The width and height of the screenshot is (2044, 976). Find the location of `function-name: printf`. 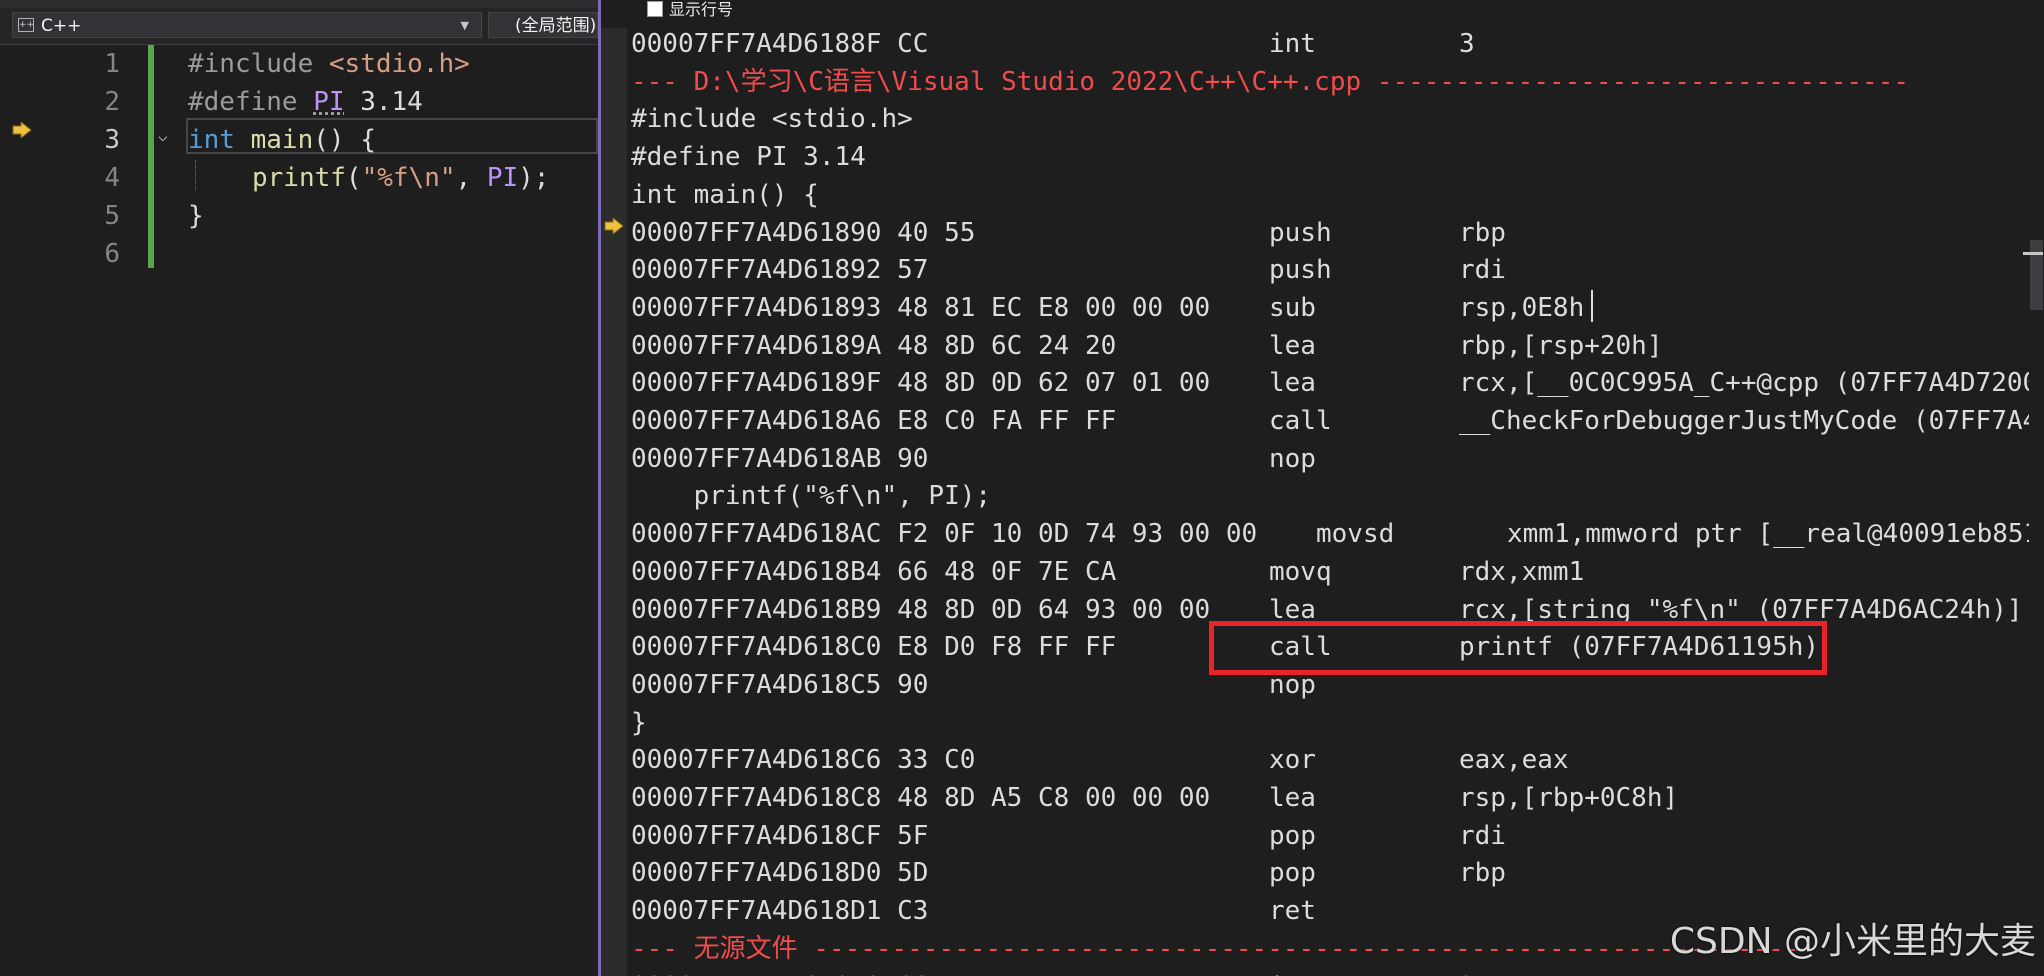

function-name: printf is located at coordinates (299, 178).